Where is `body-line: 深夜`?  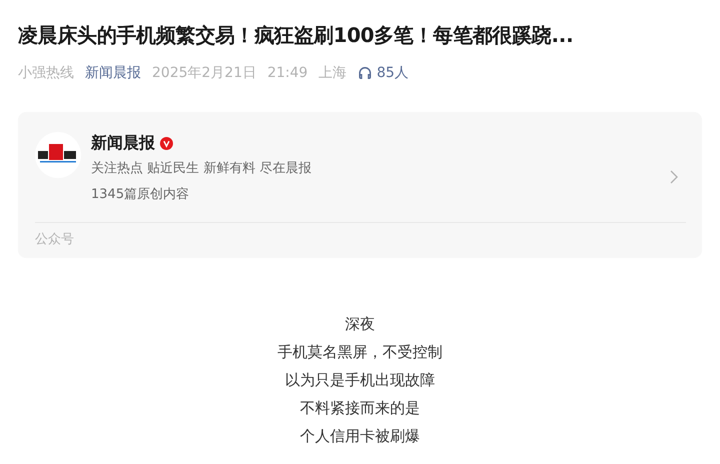 body-line: 深夜 is located at coordinates (360, 324).